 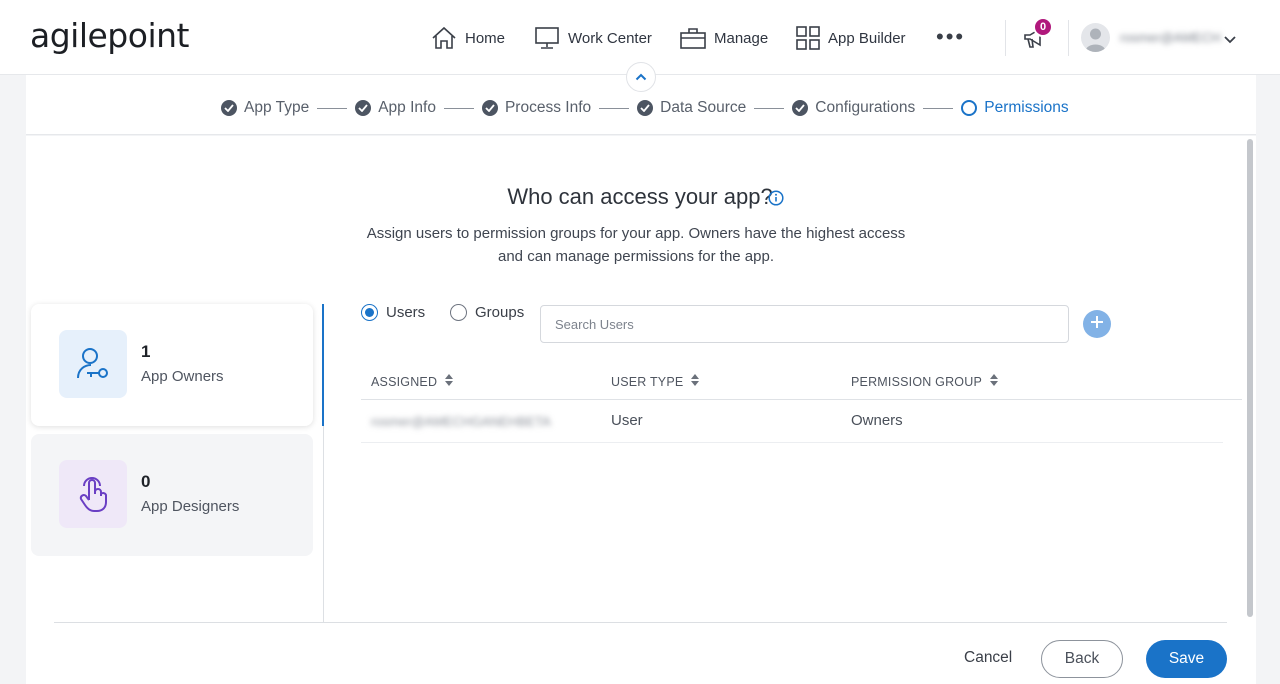 I want to click on step-permissions: Permissions, so click(x=1015, y=108).